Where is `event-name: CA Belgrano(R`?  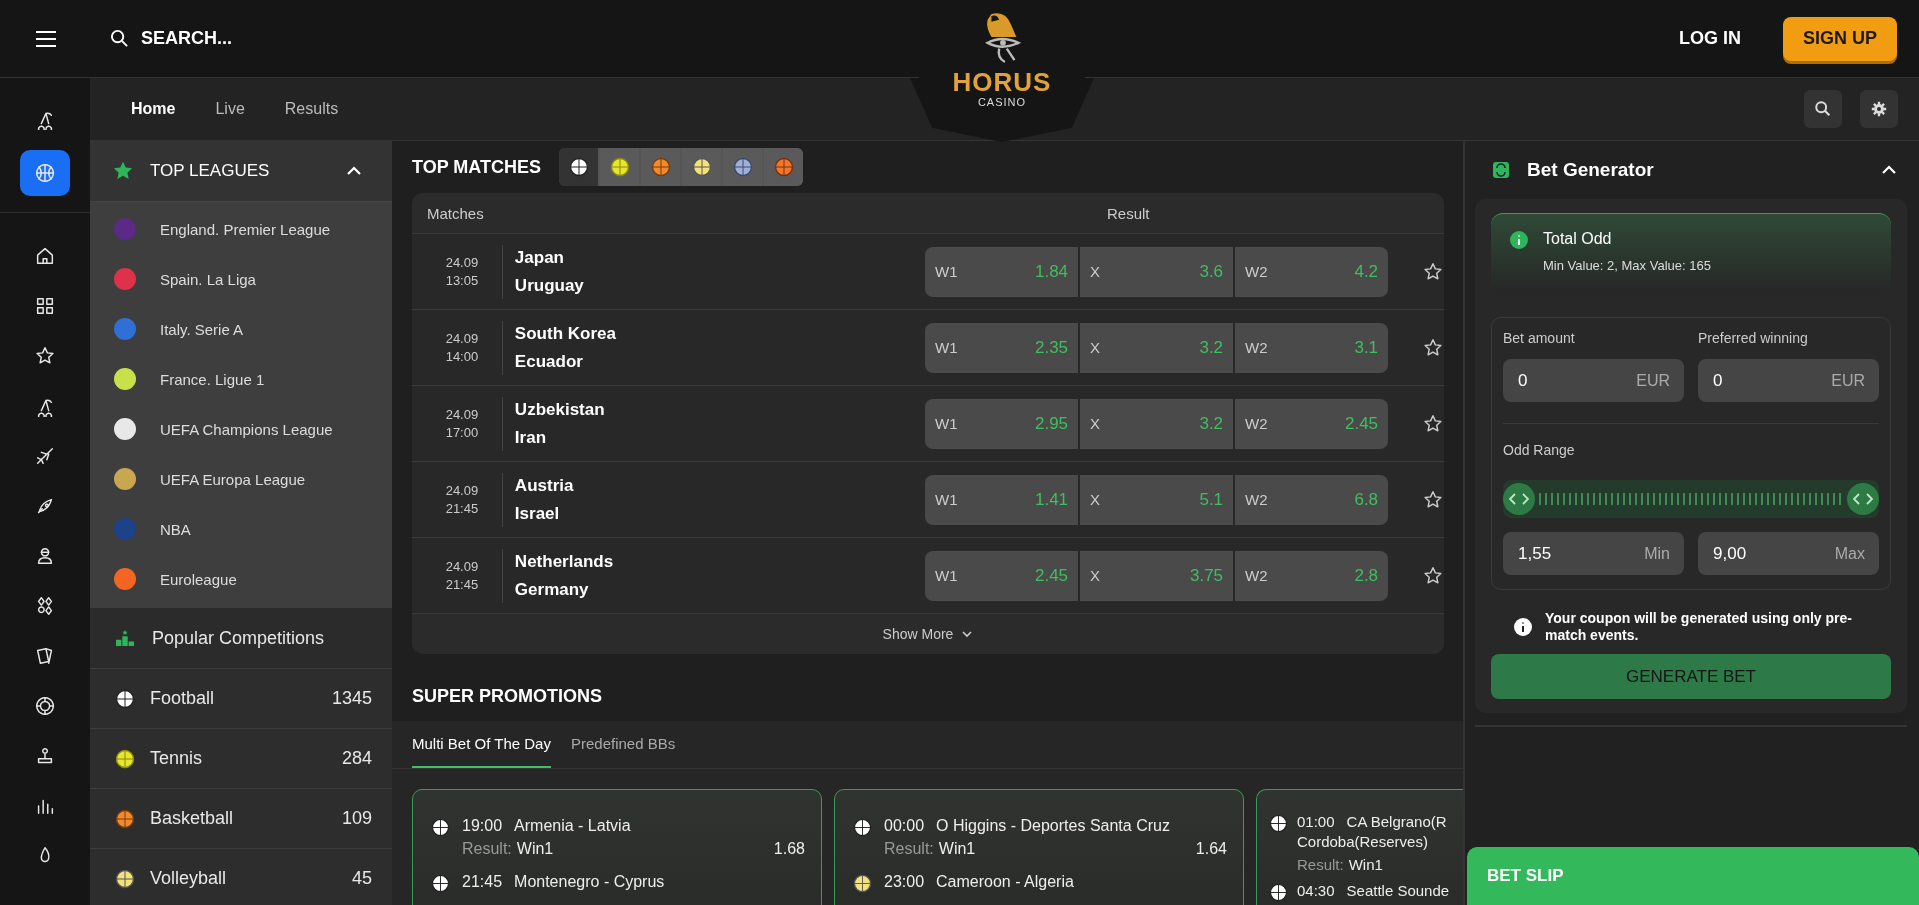 event-name: CA Belgrano(R is located at coordinates (1396, 822).